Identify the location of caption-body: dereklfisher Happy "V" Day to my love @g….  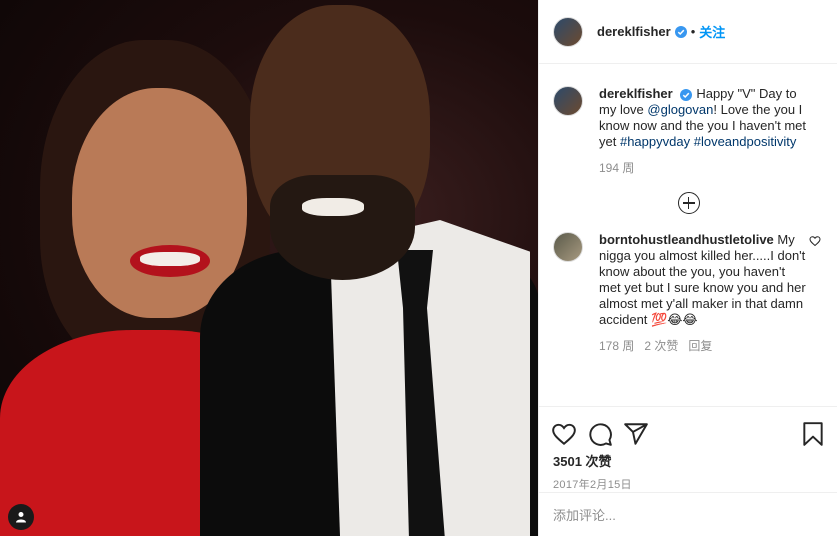
(704, 131).